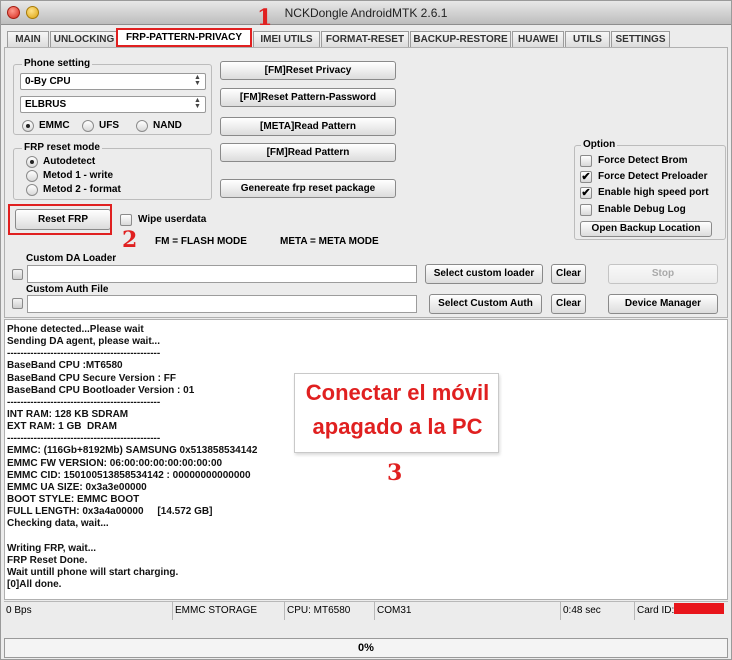 This screenshot has width=732, height=660. What do you see at coordinates (62, 147) in the screenshot?
I see `frp-reset-mode-title: FRP reset mode` at bounding box center [62, 147].